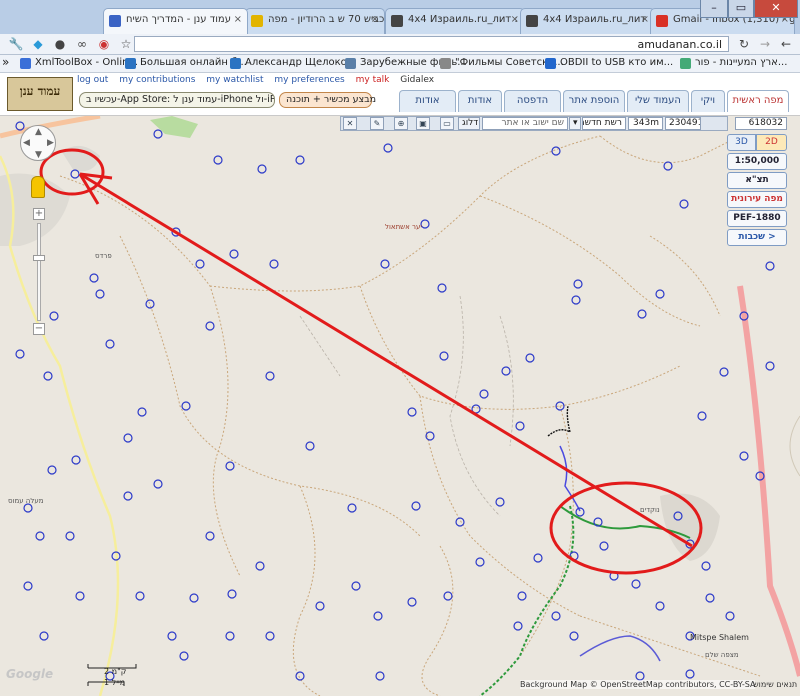 This screenshot has height=696, width=800. I want to click on bookmark-star-icon: ☆, so click(126, 44).